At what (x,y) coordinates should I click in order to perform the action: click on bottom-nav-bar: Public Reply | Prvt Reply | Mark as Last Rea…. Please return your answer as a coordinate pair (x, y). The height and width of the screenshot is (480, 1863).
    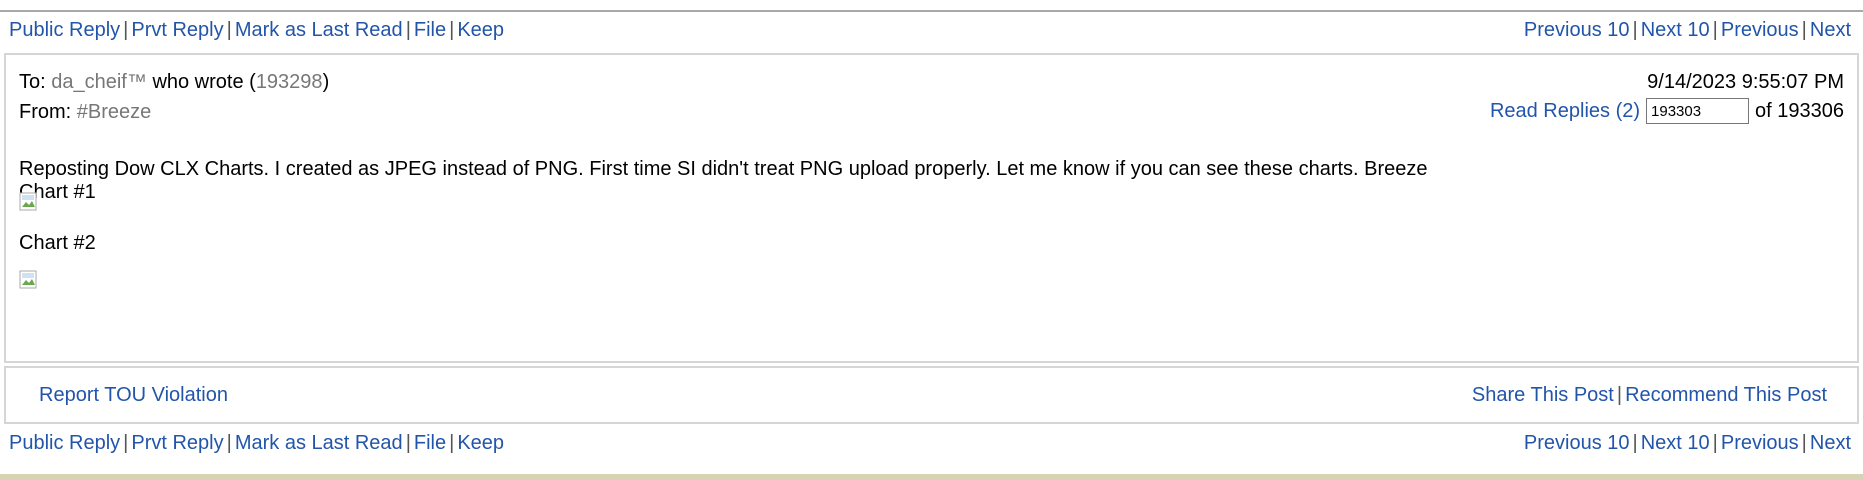
    Looking at the image, I should click on (931, 443).